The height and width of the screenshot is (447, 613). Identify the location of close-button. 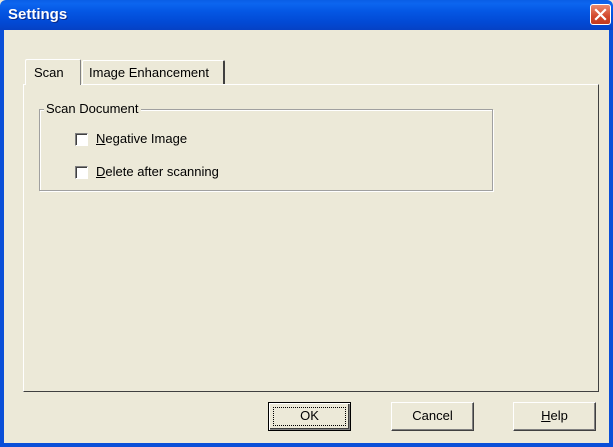
(600, 14).